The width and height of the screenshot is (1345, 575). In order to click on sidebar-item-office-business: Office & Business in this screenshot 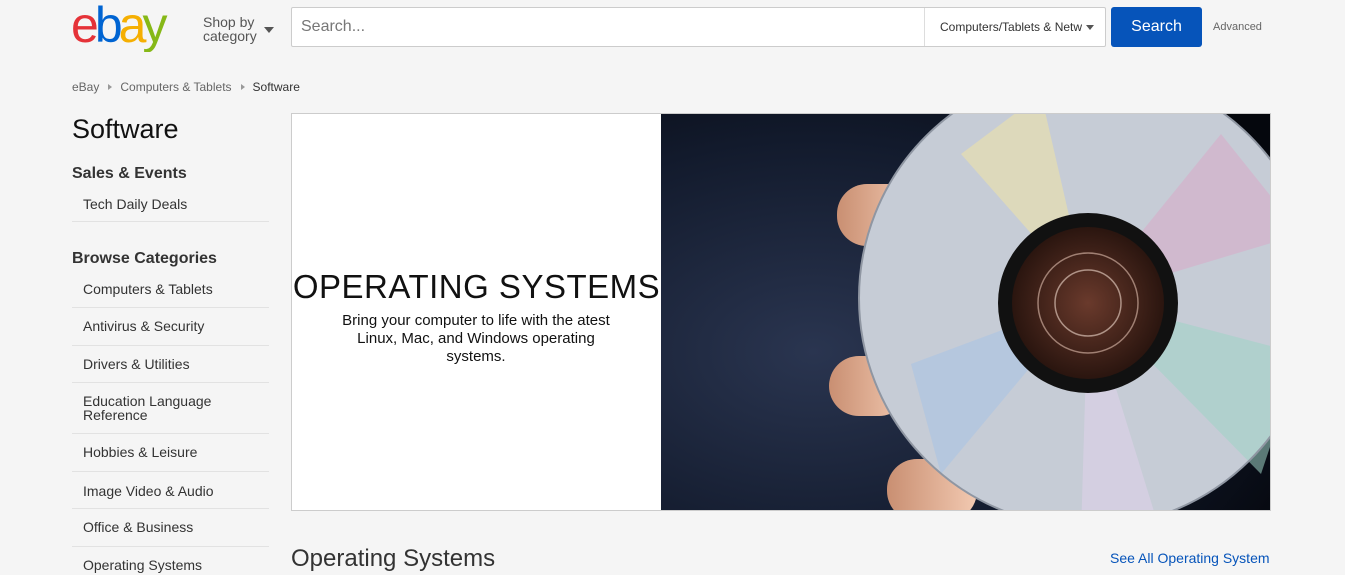, I will do `click(170, 528)`.